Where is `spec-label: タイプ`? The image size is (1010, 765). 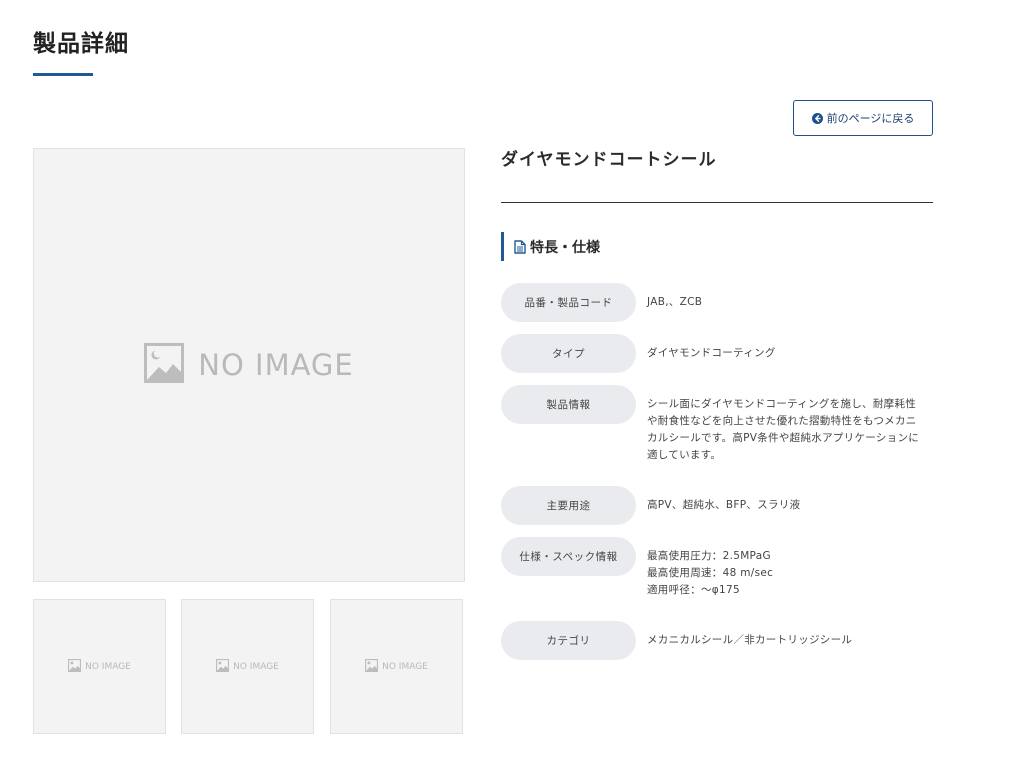
spec-label: タイプ is located at coordinates (568, 353).